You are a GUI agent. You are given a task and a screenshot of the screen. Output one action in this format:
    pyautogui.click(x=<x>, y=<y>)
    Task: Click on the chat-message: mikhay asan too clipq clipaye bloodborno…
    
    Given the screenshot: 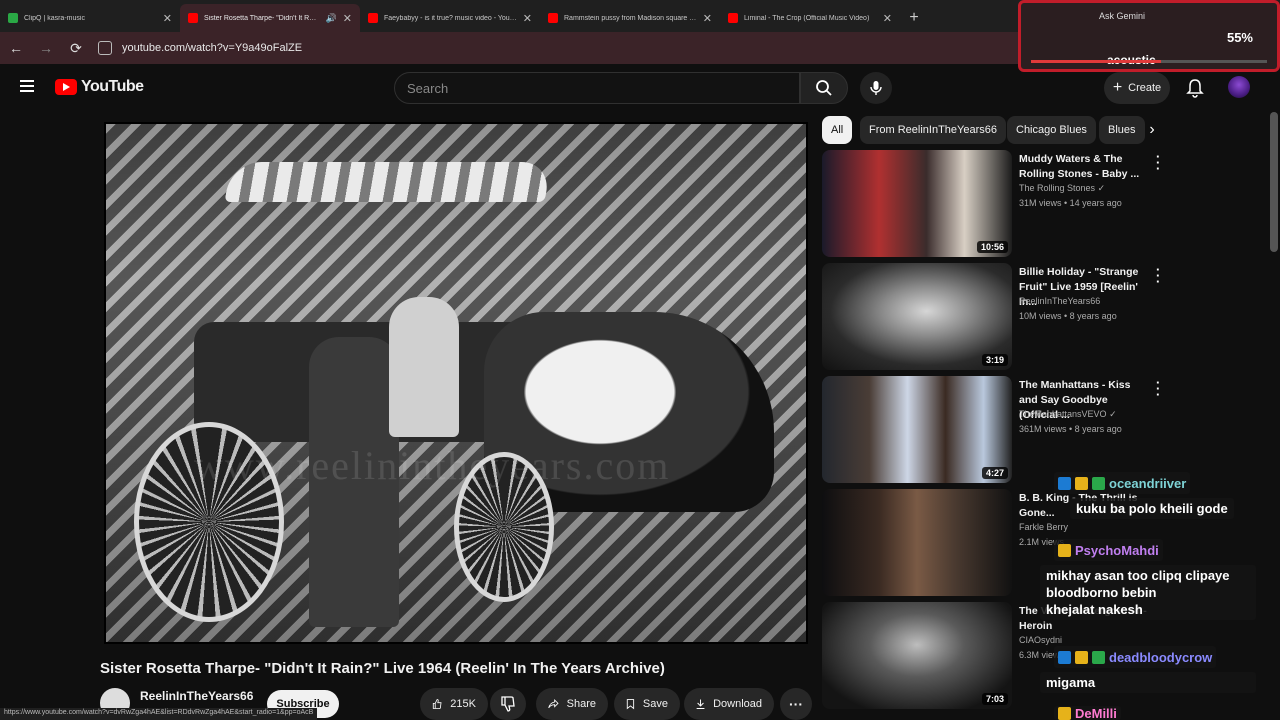 What is the action you would take?
    pyautogui.click(x=1148, y=592)
    